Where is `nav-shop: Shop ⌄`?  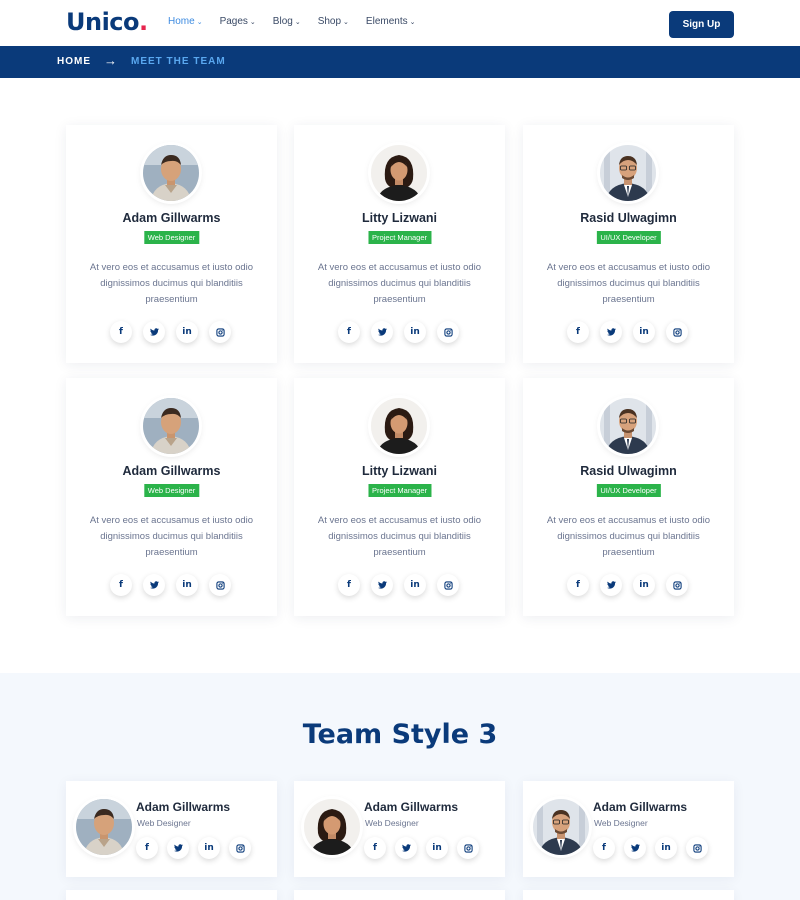 nav-shop: Shop ⌄ is located at coordinates (333, 21).